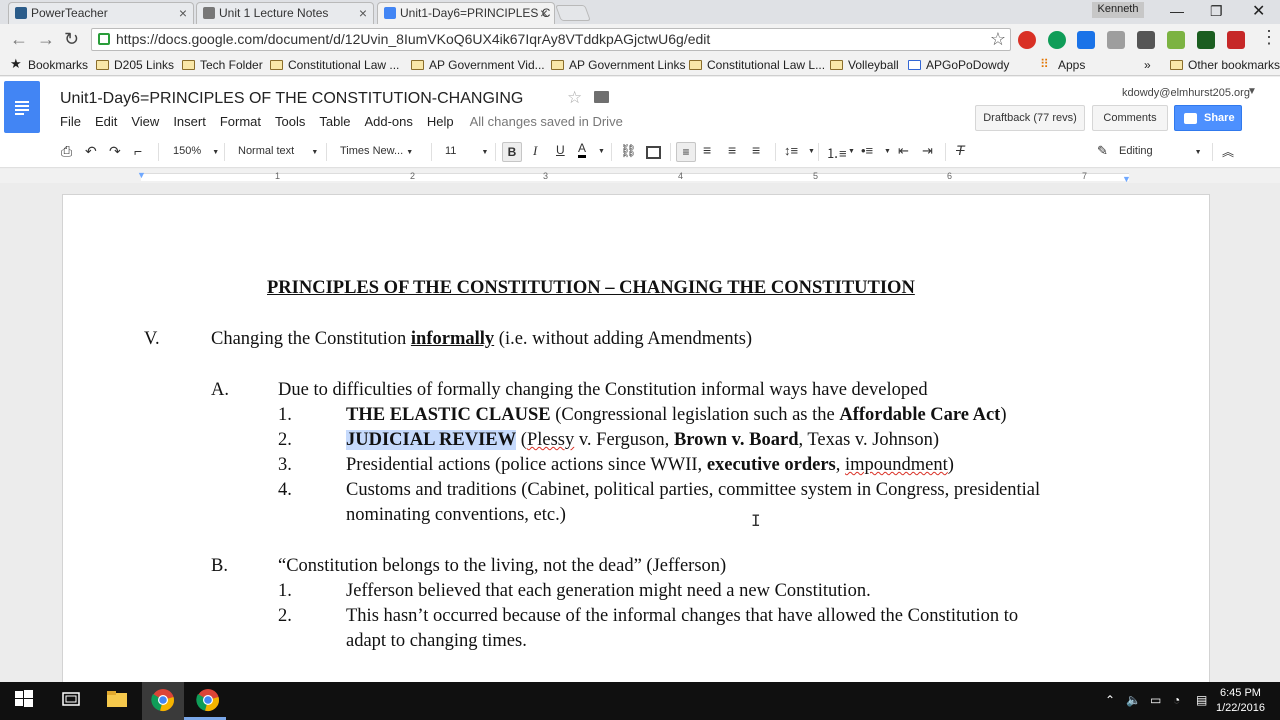  Describe the element at coordinates (1147, 65) in the screenshot. I see `bookmarks-overflow: »` at that location.